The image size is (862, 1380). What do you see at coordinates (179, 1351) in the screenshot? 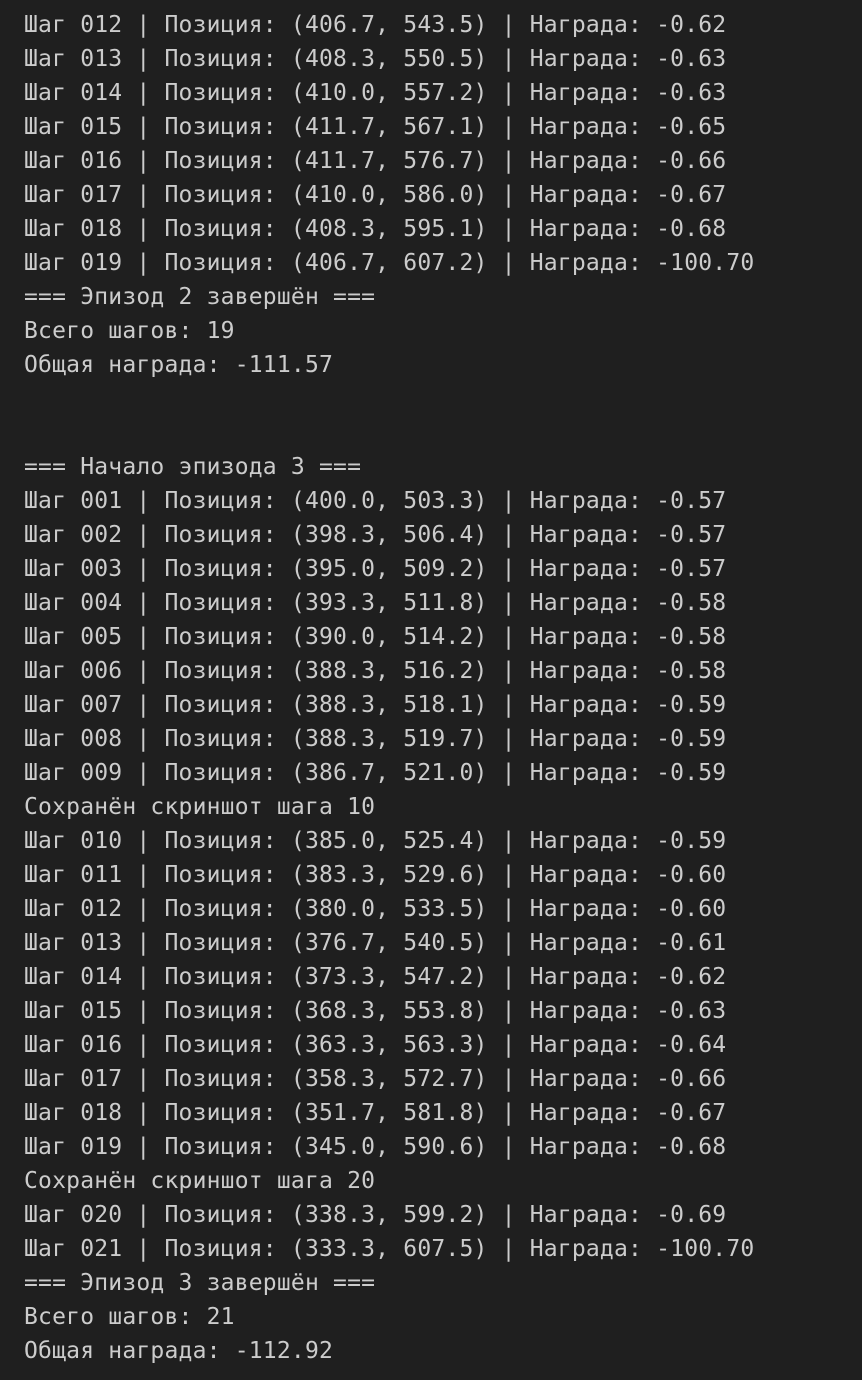
I see `total-reward-line: Общая награда: -112.92` at bounding box center [179, 1351].